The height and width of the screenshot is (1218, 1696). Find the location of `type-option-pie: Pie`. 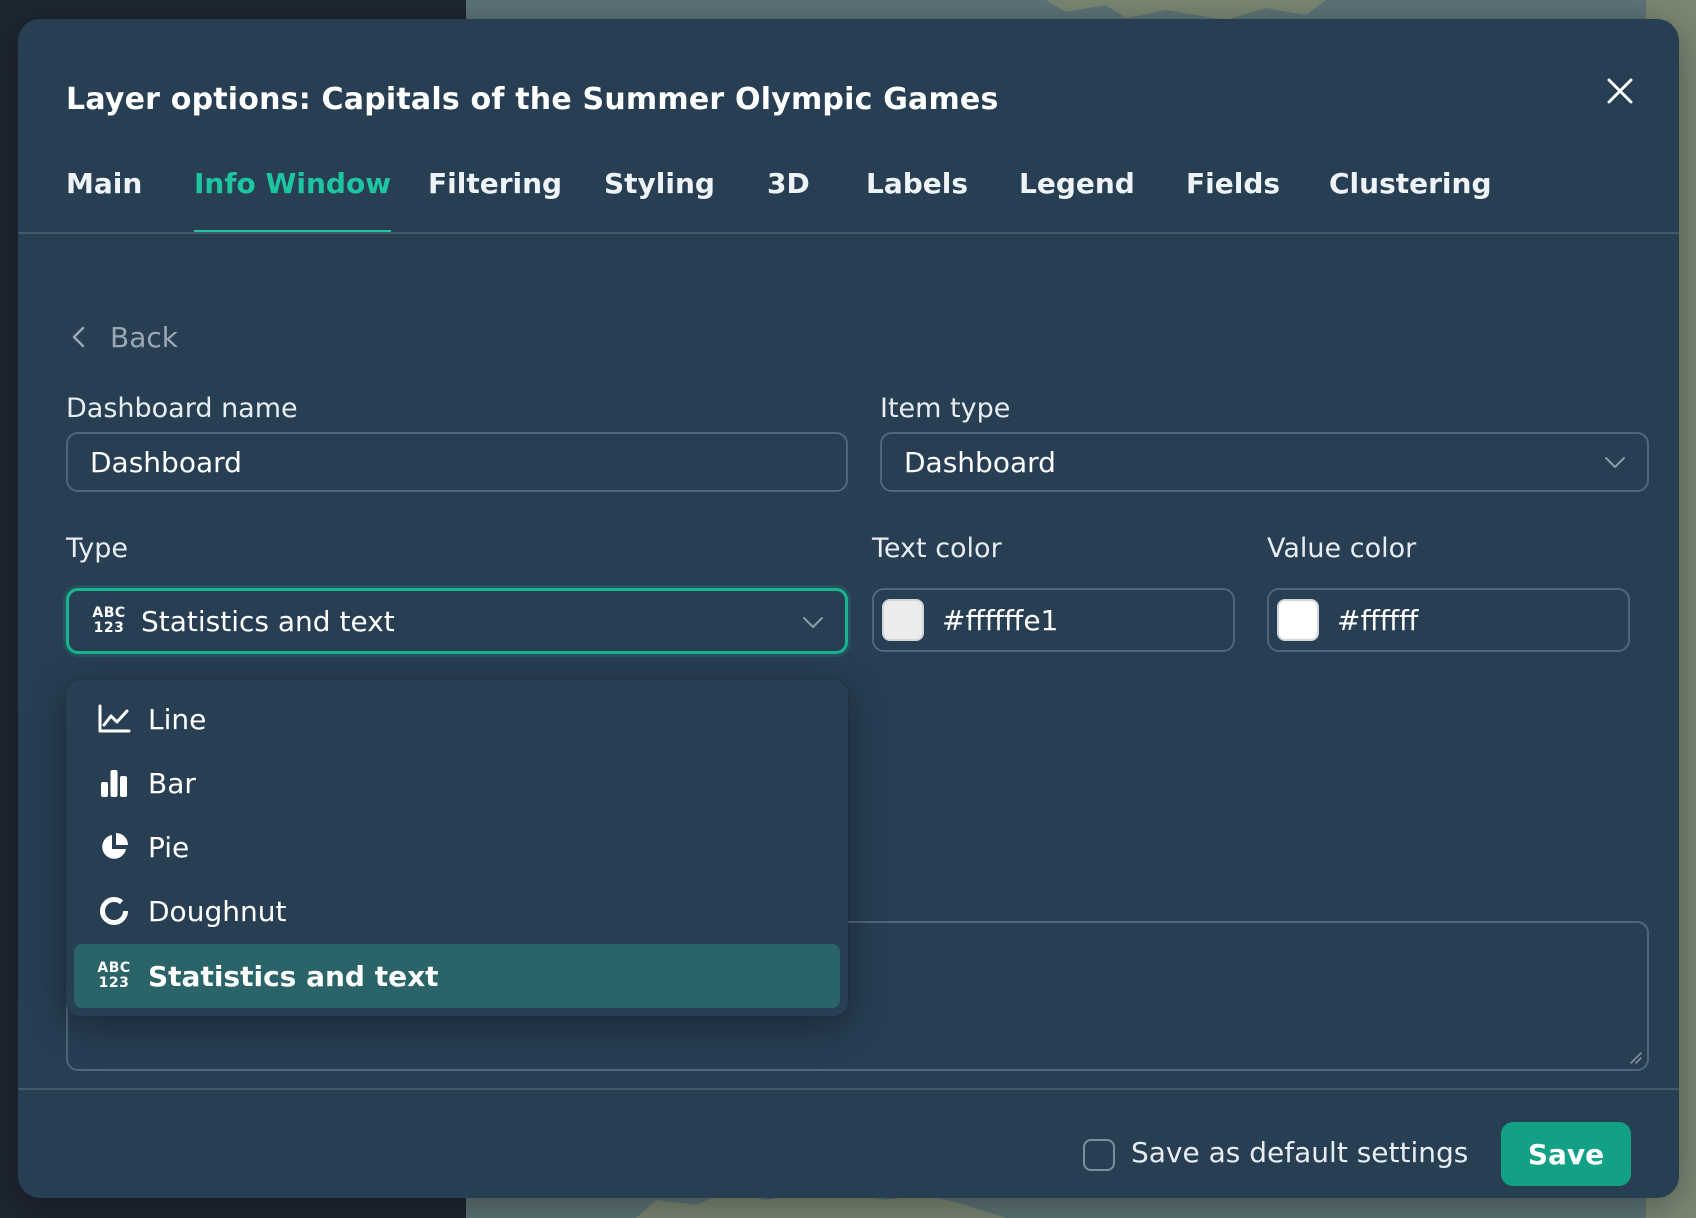

type-option-pie: Pie is located at coordinates (457, 847).